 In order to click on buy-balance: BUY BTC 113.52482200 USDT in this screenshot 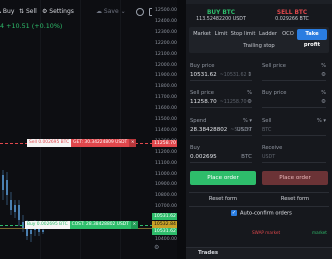, I will do `click(221, 16)`.